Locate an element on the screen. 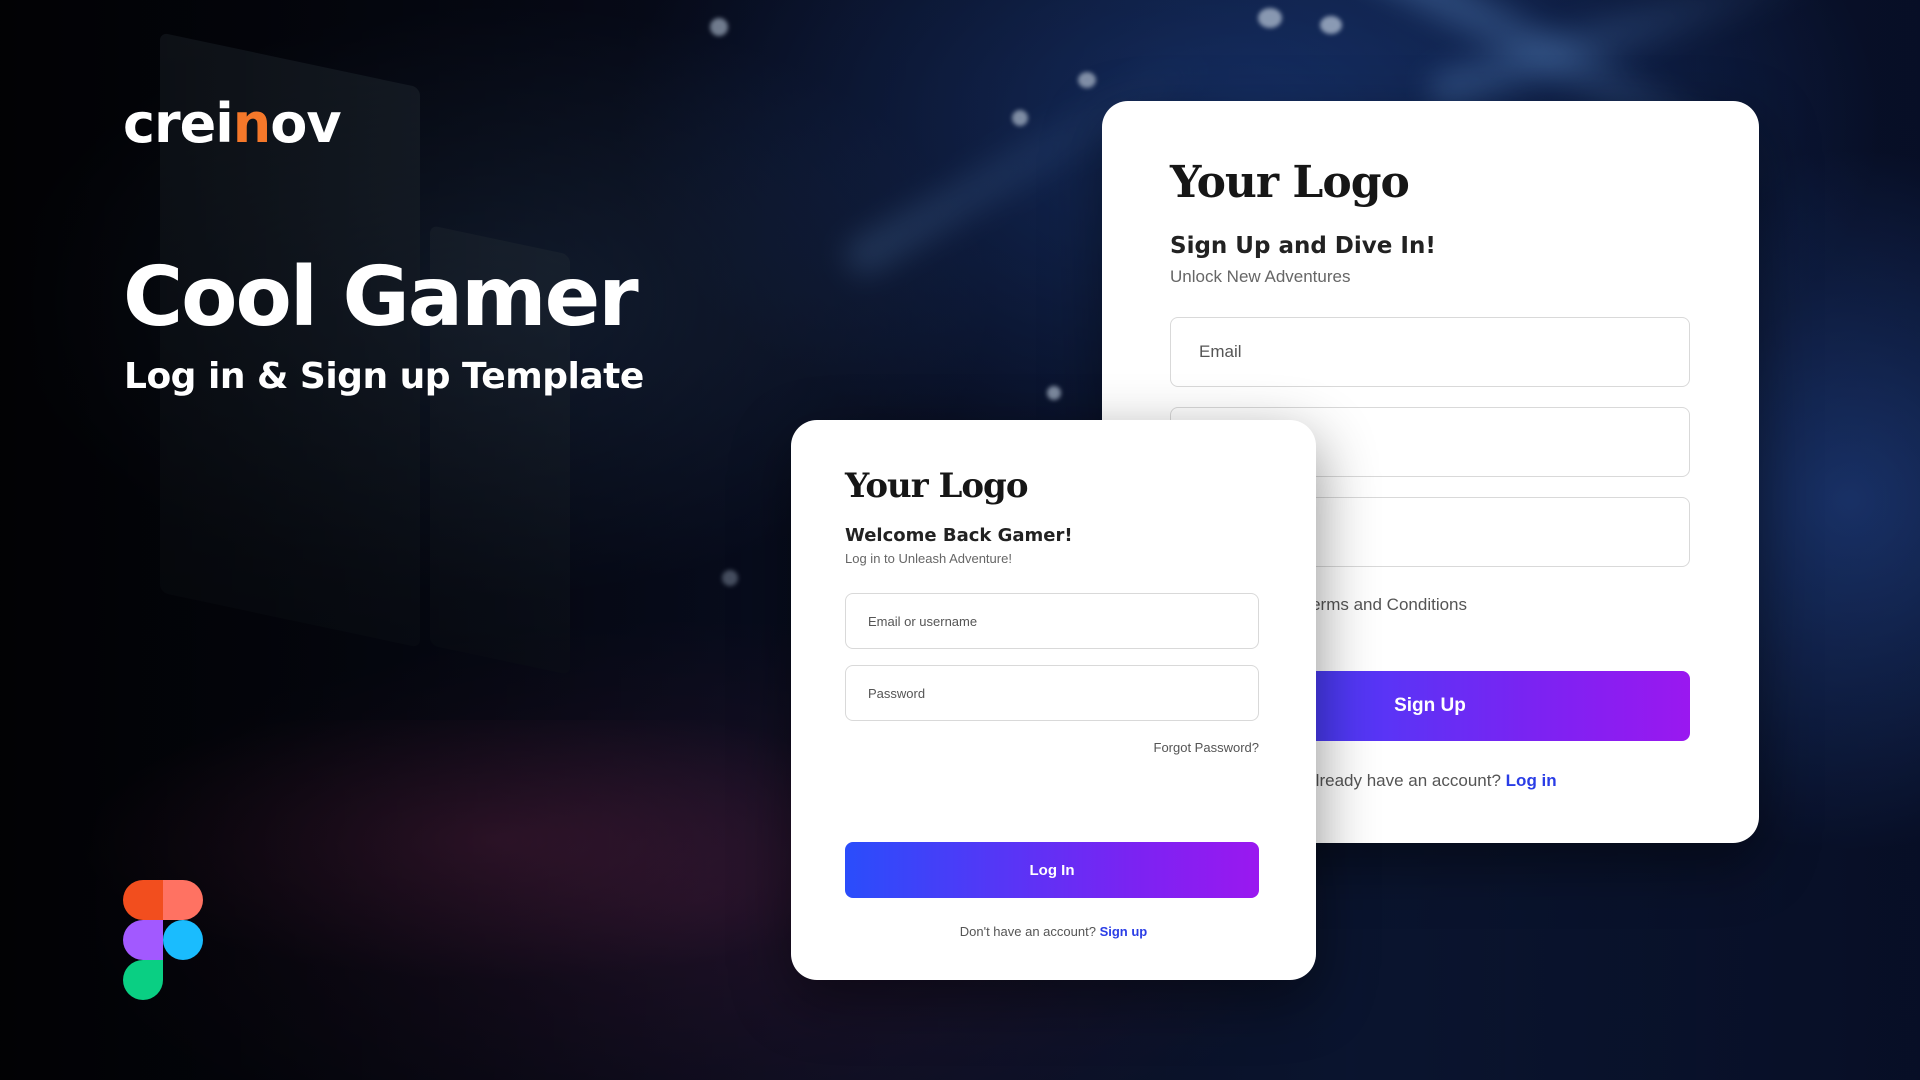 The width and height of the screenshot is (1920, 1080). signup-prompt: Don't have an account? Sign up is located at coordinates (1053, 931).